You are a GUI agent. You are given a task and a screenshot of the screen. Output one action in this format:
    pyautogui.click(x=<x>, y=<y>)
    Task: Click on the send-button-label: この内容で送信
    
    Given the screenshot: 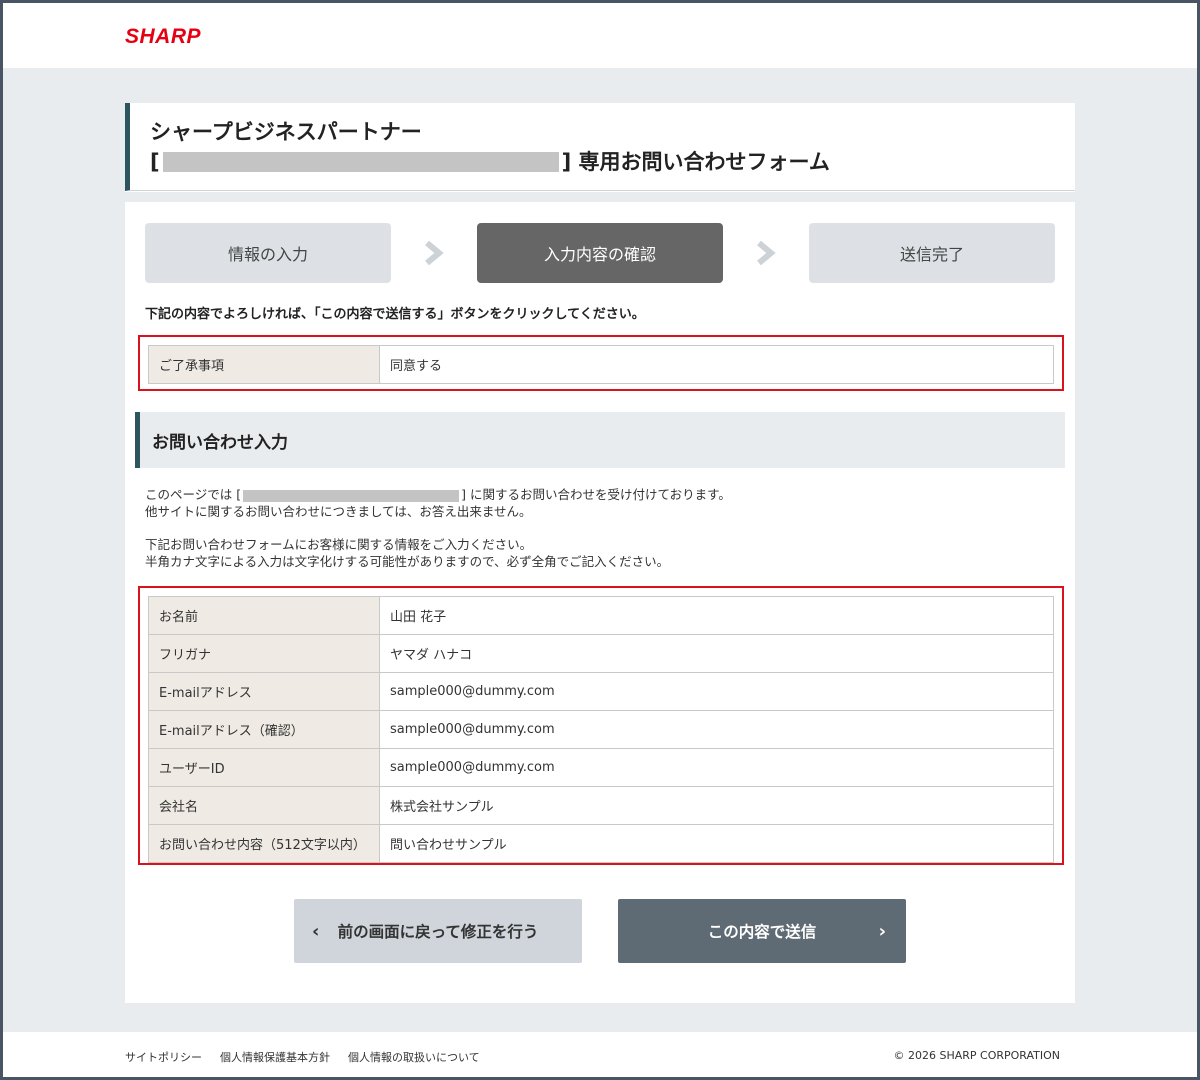 What is the action you would take?
    pyautogui.click(x=762, y=932)
    